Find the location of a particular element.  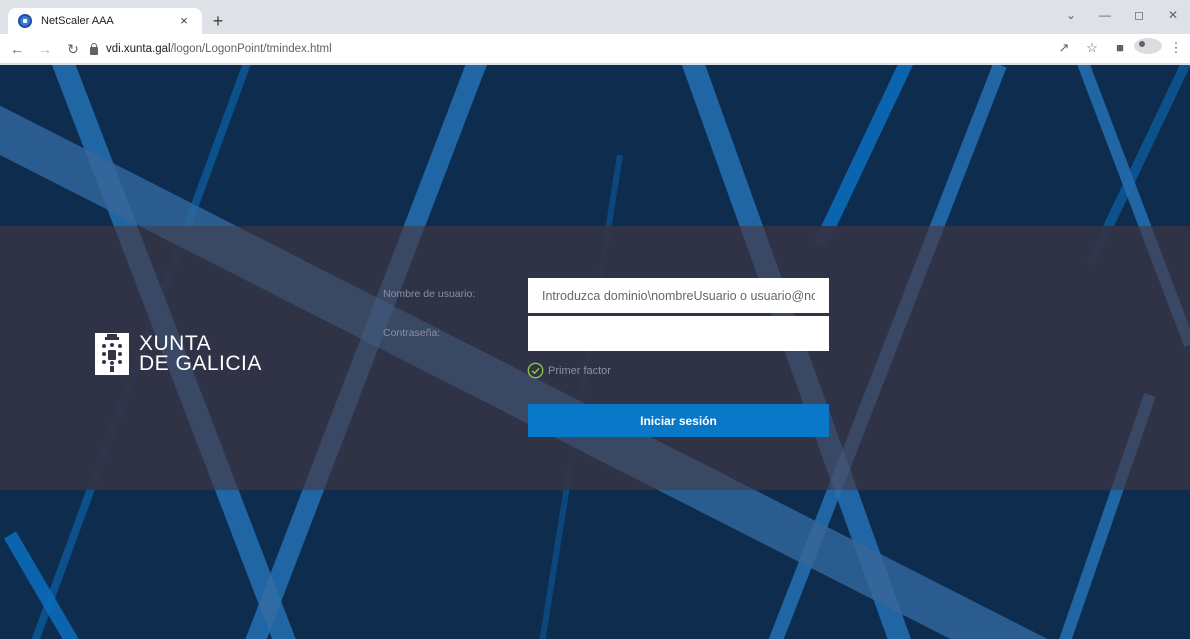

profile-icon is located at coordinates (1148, 47).